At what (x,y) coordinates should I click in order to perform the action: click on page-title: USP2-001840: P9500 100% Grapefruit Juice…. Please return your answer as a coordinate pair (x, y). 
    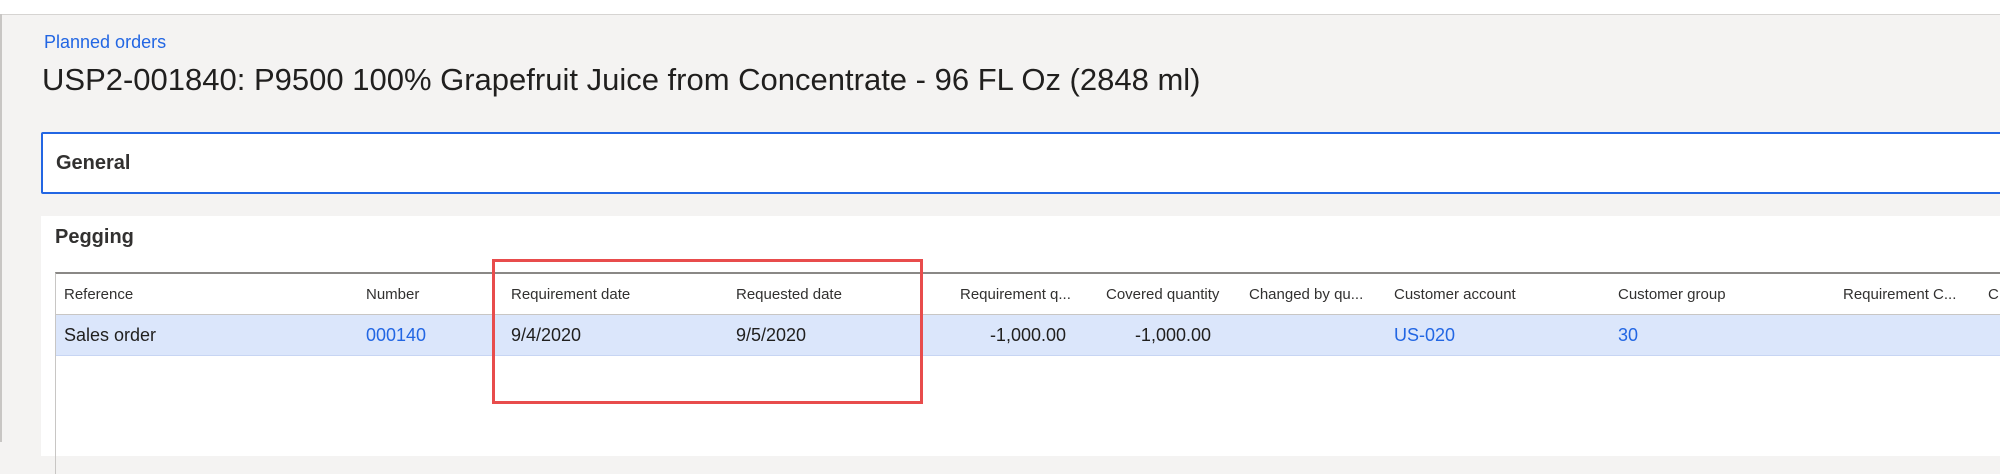
    Looking at the image, I should click on (621, 79).